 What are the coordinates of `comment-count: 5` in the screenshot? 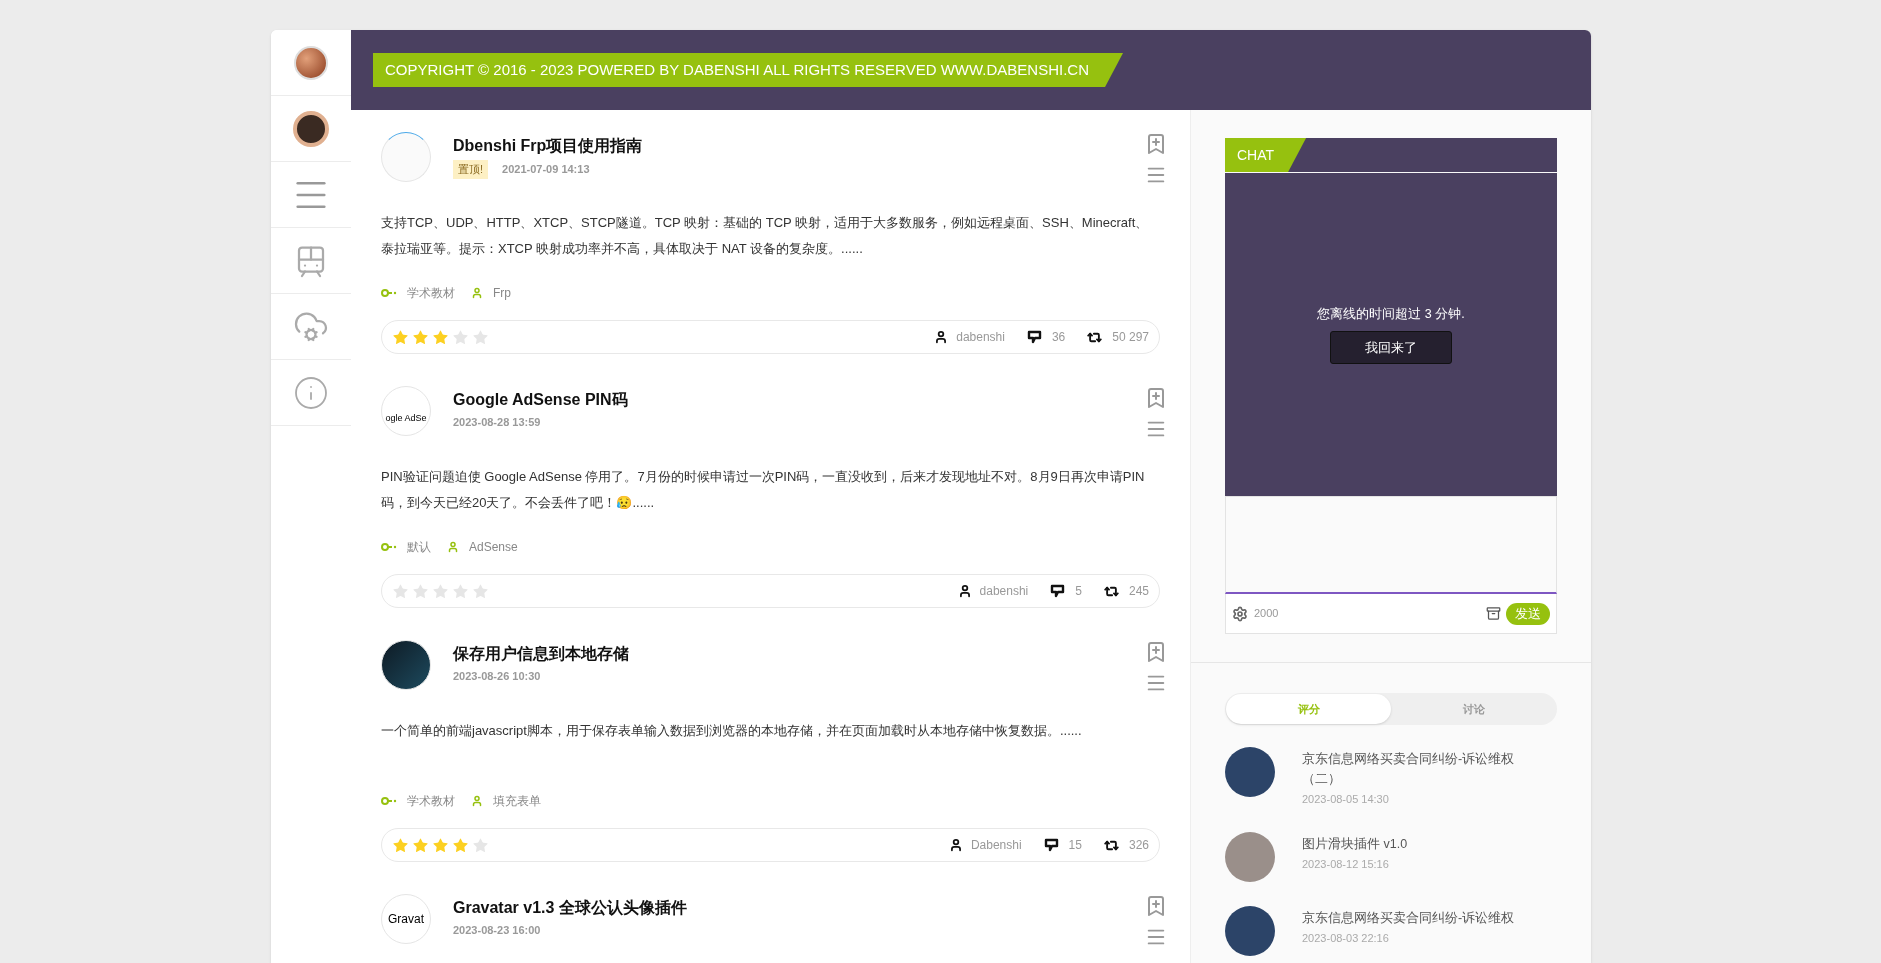 It's located at (1078, 591).